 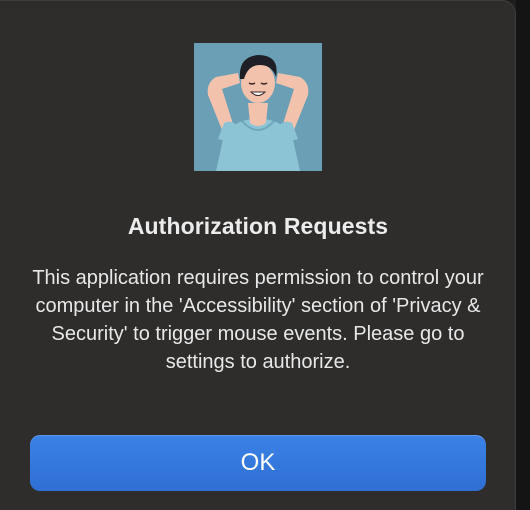 What do you see at coordinates (523, 255) in the screenshot?
I see `window-edge` at bounding box center [523, 255].